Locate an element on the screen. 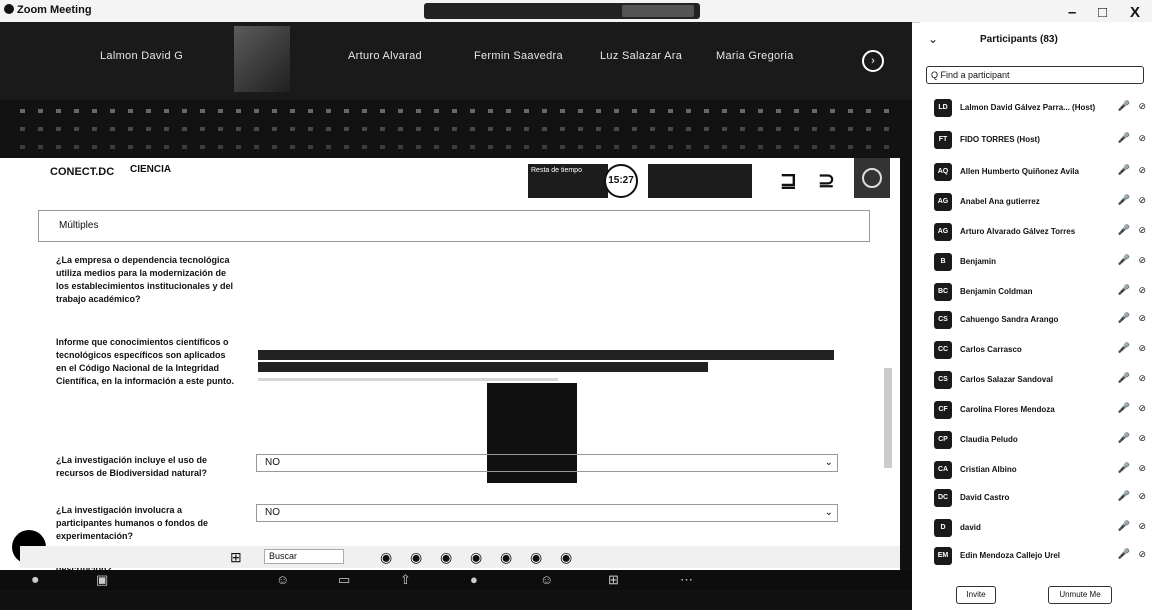 The image size is (1152, 610). participant-row: CS Cahuengo Sandra Arango 🎤 ⊘ is located at coordinates (1036, 320).